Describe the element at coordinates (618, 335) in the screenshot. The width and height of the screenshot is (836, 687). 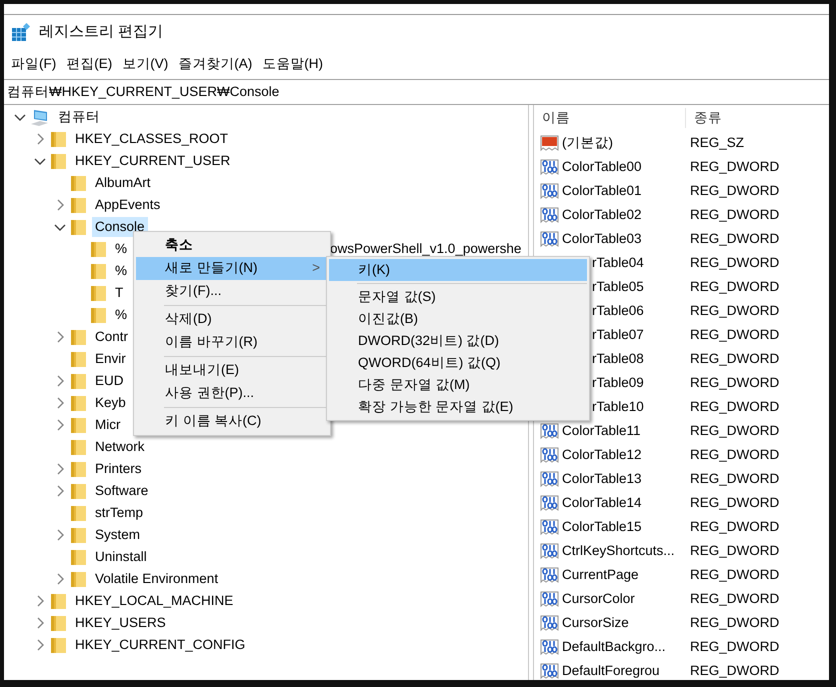
I see `value-name: rTable07` at that location.